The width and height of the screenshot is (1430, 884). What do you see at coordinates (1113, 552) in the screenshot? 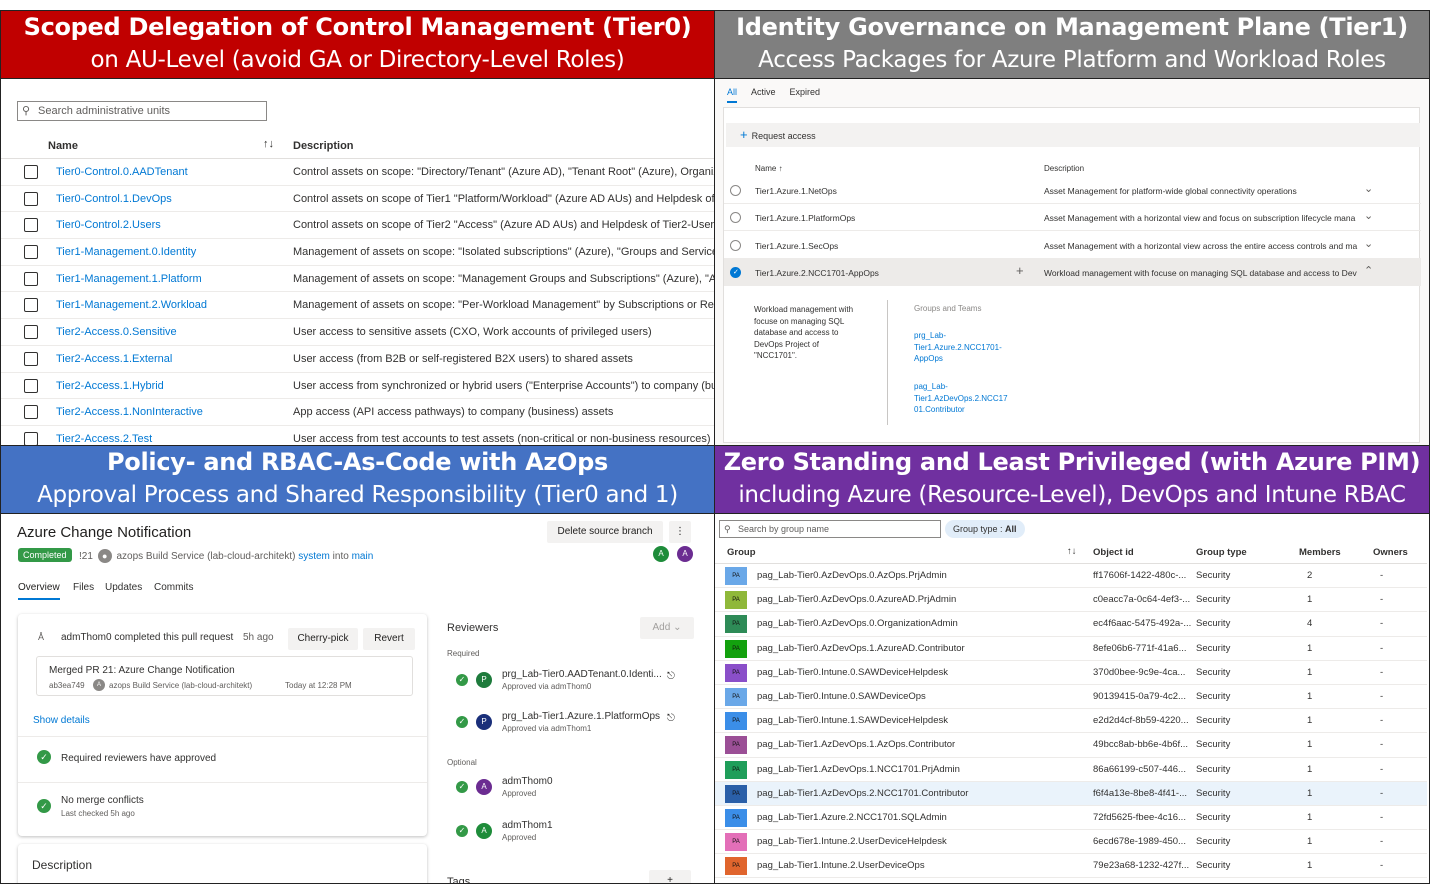
I see `col-object-id: Object id` at bounding box center [1113, 552].